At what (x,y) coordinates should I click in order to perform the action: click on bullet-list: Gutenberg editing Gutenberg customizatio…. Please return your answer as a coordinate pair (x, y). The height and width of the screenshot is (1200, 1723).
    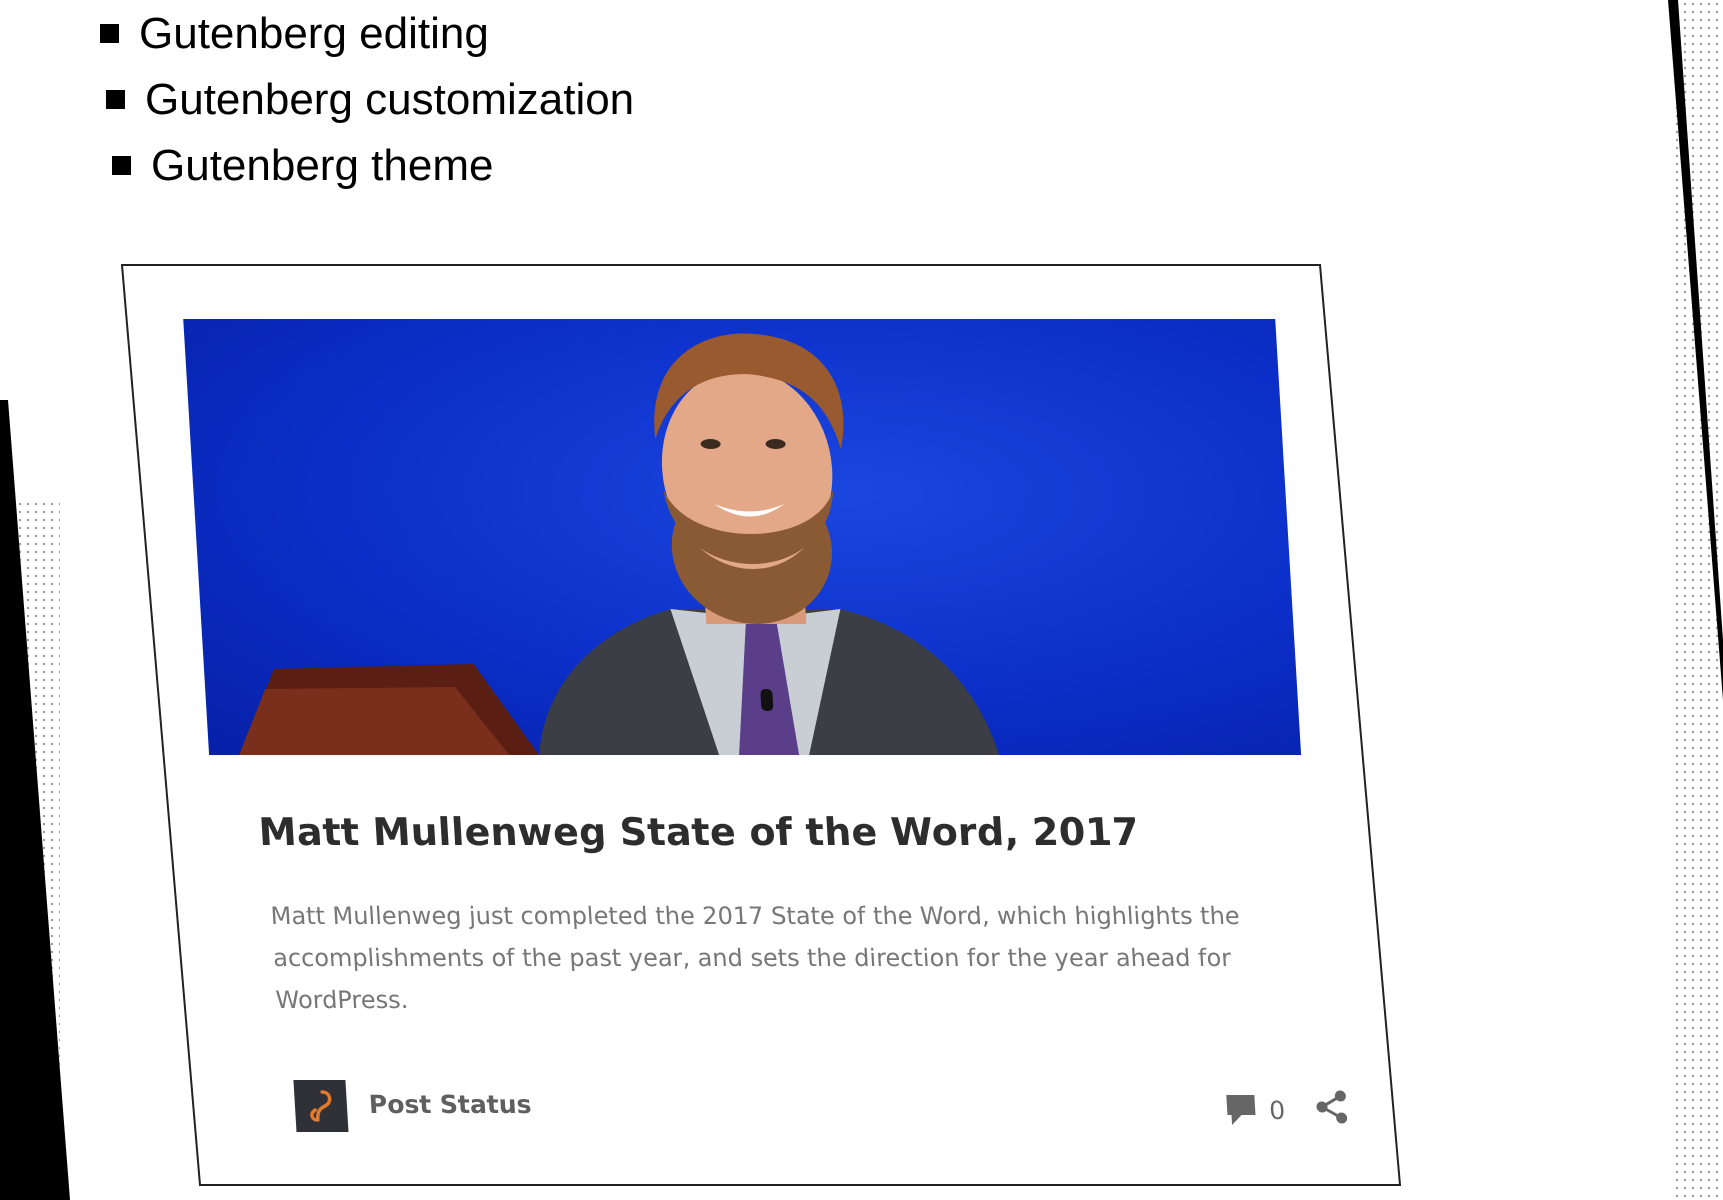
    Looking at the image, I should click on (367, 107).